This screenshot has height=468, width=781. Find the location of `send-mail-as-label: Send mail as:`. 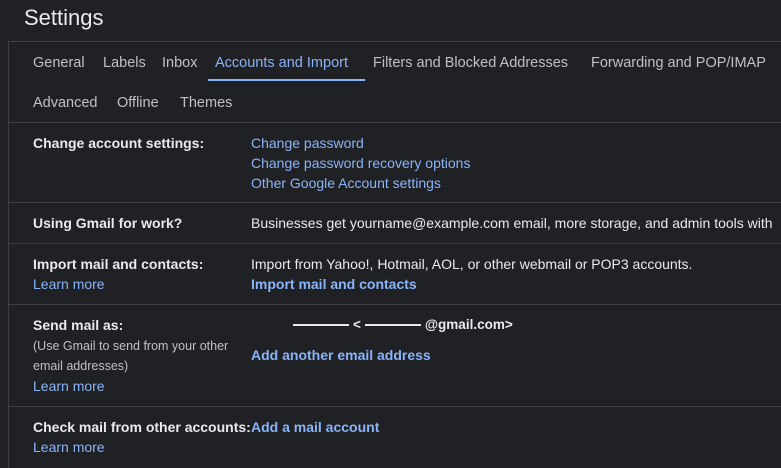

send-mail-as-label: Send mail as: is located at coordinates (78, 325).